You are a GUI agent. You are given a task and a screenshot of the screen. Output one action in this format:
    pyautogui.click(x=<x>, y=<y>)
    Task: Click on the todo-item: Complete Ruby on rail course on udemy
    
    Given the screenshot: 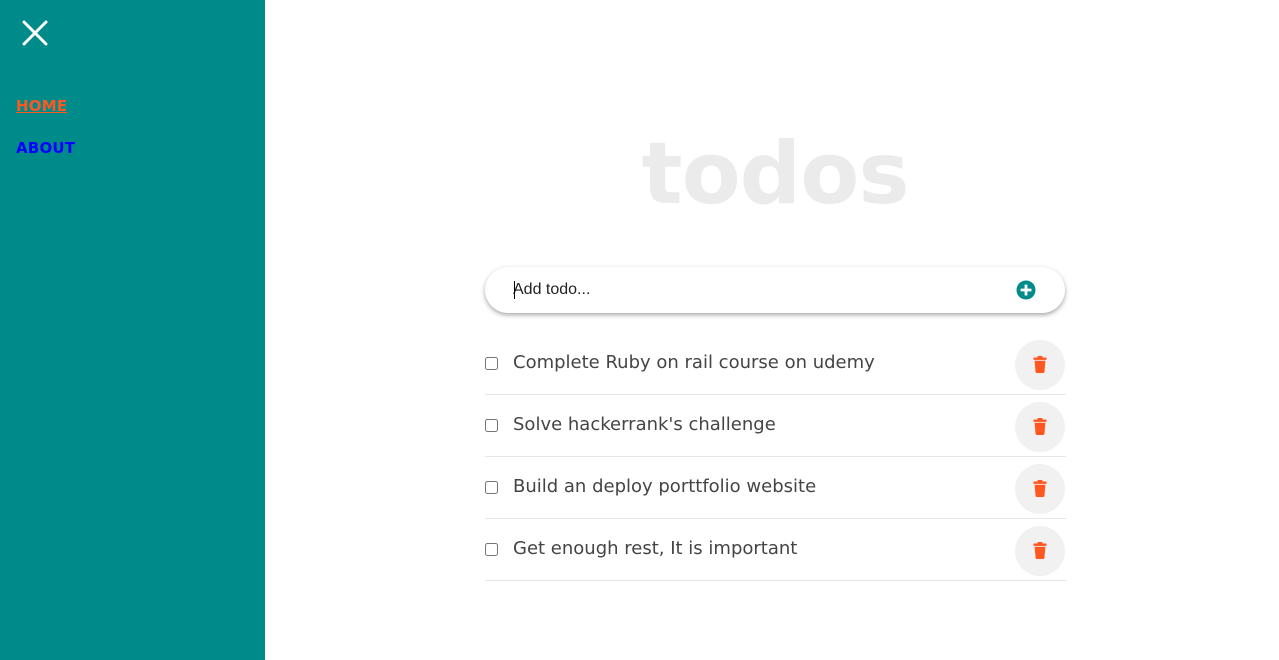 What is the action you would take?
    pyautogui.click(x=775, y=364)
    